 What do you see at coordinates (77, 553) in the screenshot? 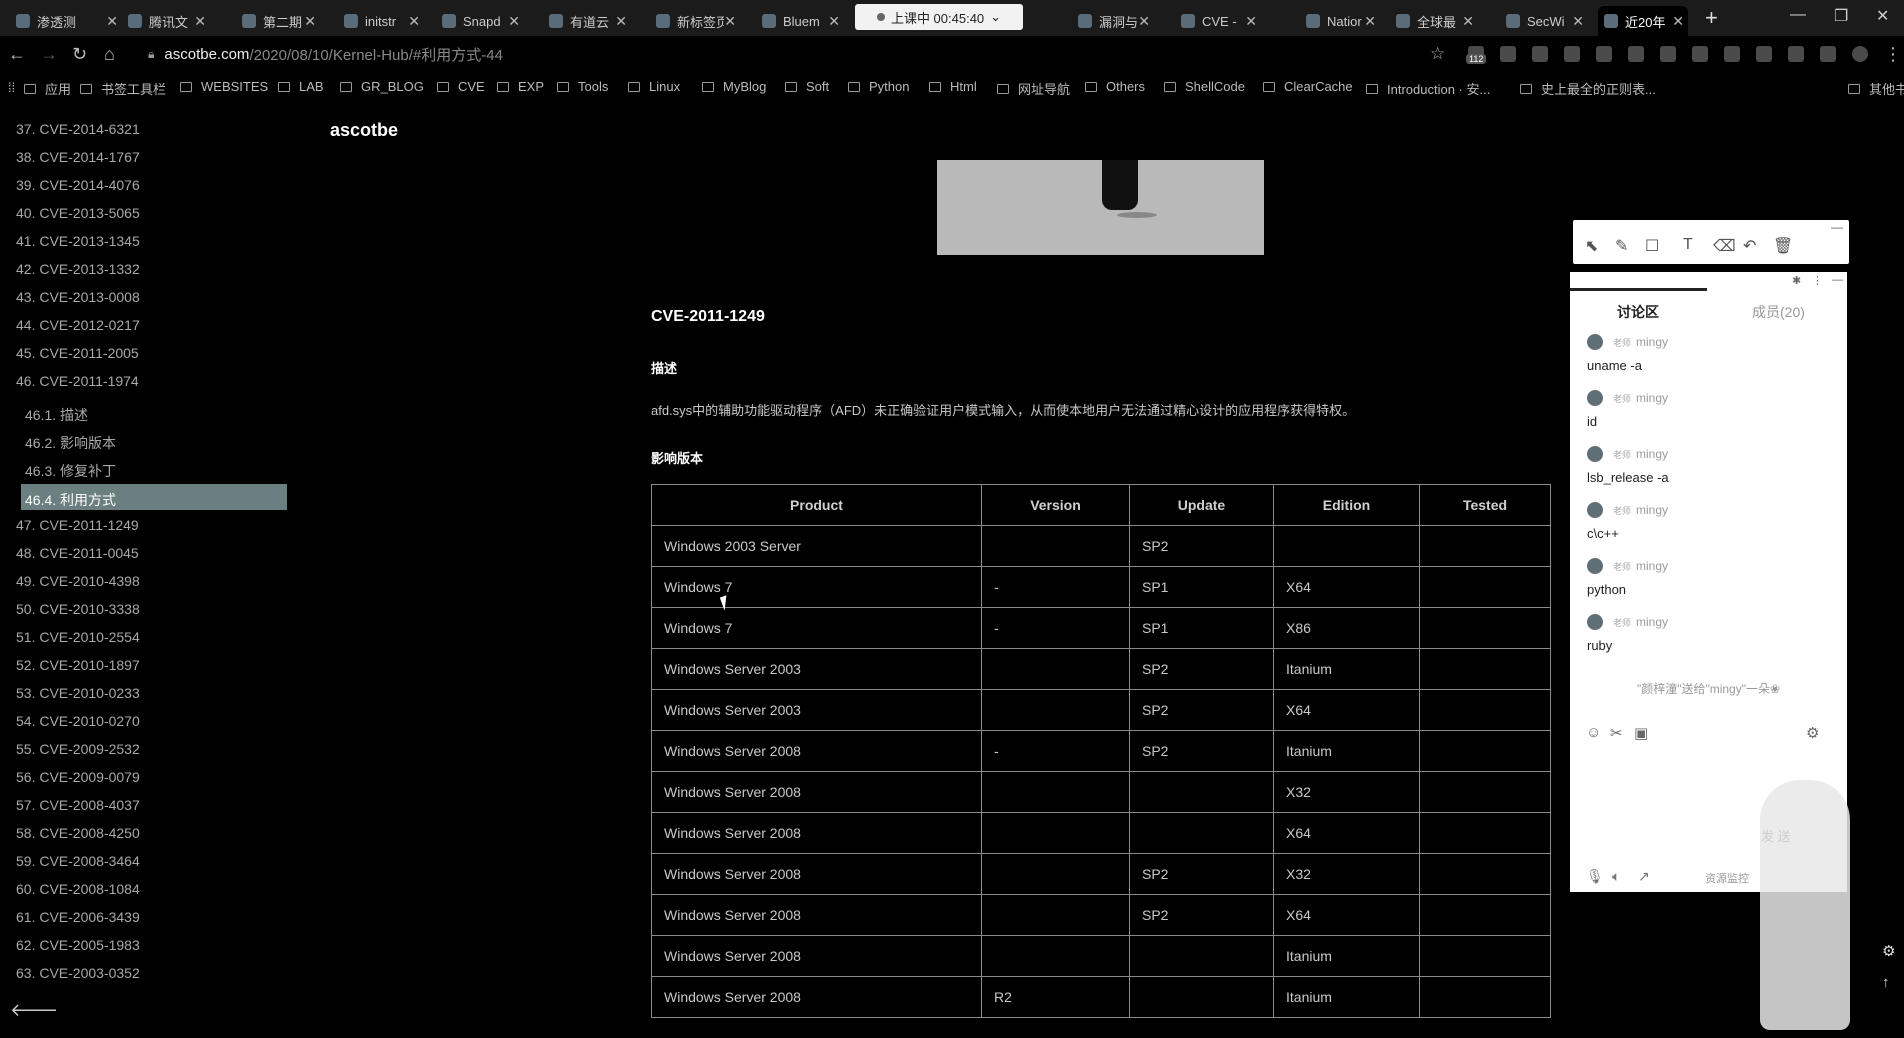
I see `toc-item: 48. CVE-2011-0045` at bounding box center [77, 553].